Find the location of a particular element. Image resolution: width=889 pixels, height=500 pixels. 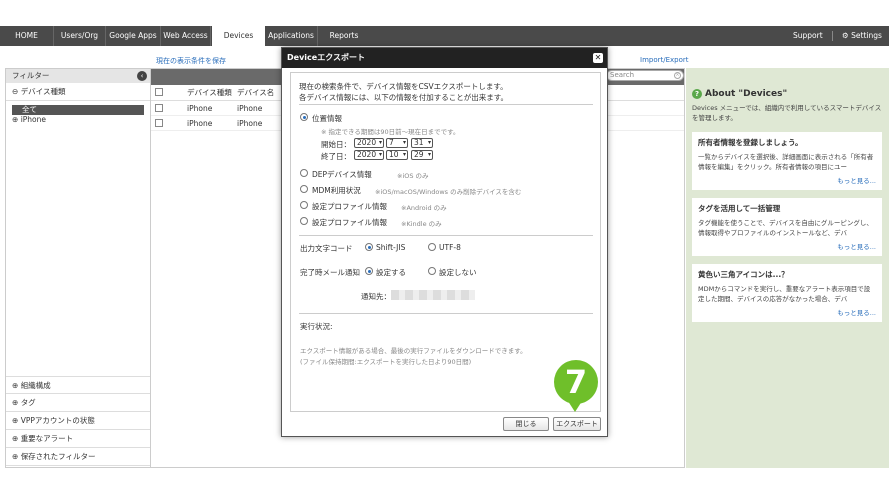

status-label: 実行状況: is located at coordinates (316, 326).